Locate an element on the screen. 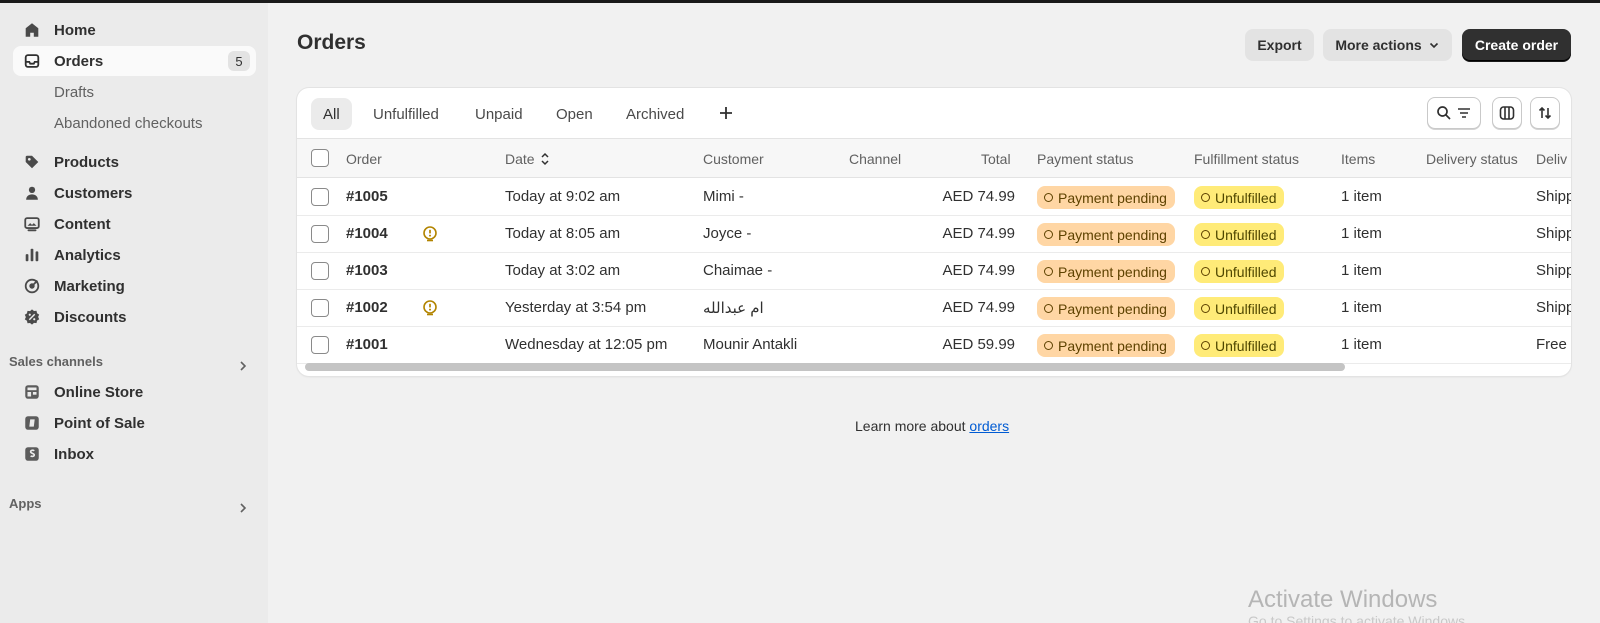  more-actions-button: More actions is located at coordinates (1387, 45).